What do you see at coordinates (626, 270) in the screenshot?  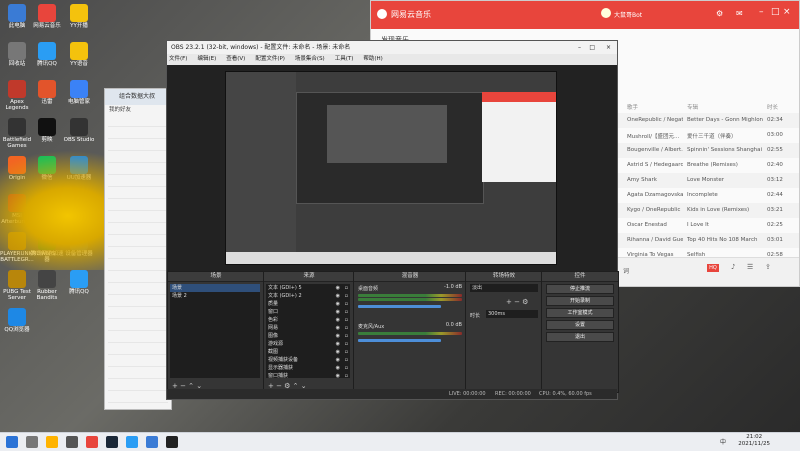 I see `lyric-icon: 词` at bounding box center [626, 270].